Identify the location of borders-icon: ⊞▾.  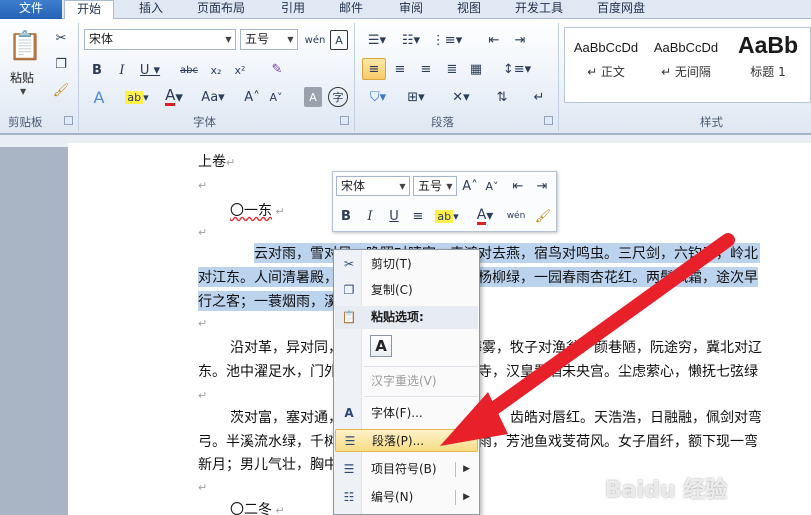
(416, 97).